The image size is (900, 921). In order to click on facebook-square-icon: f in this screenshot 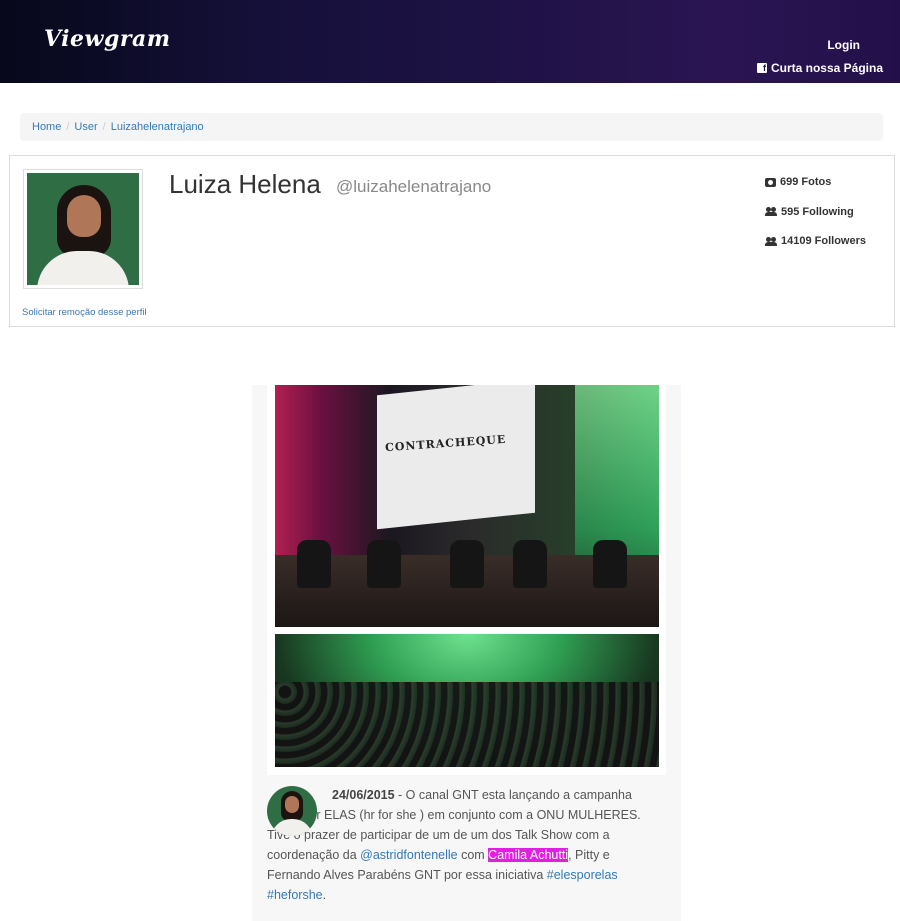, I will do `click(761, 68)`.